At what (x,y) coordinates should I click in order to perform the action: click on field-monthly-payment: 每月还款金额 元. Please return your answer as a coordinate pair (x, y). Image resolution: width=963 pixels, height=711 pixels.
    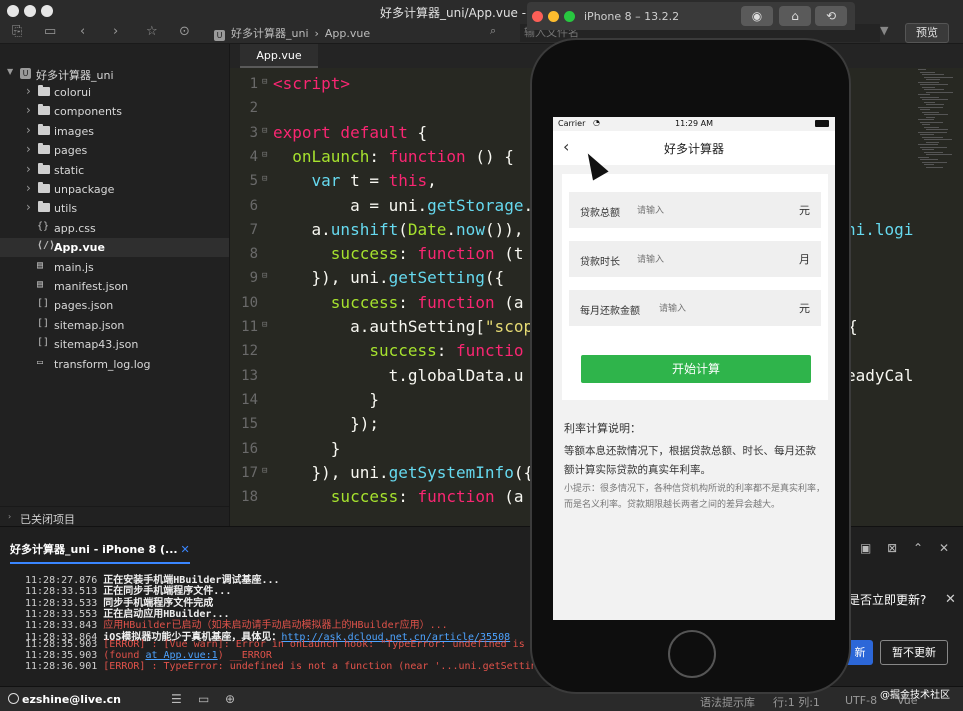
    Looking at the image, I should click on (695, 308).